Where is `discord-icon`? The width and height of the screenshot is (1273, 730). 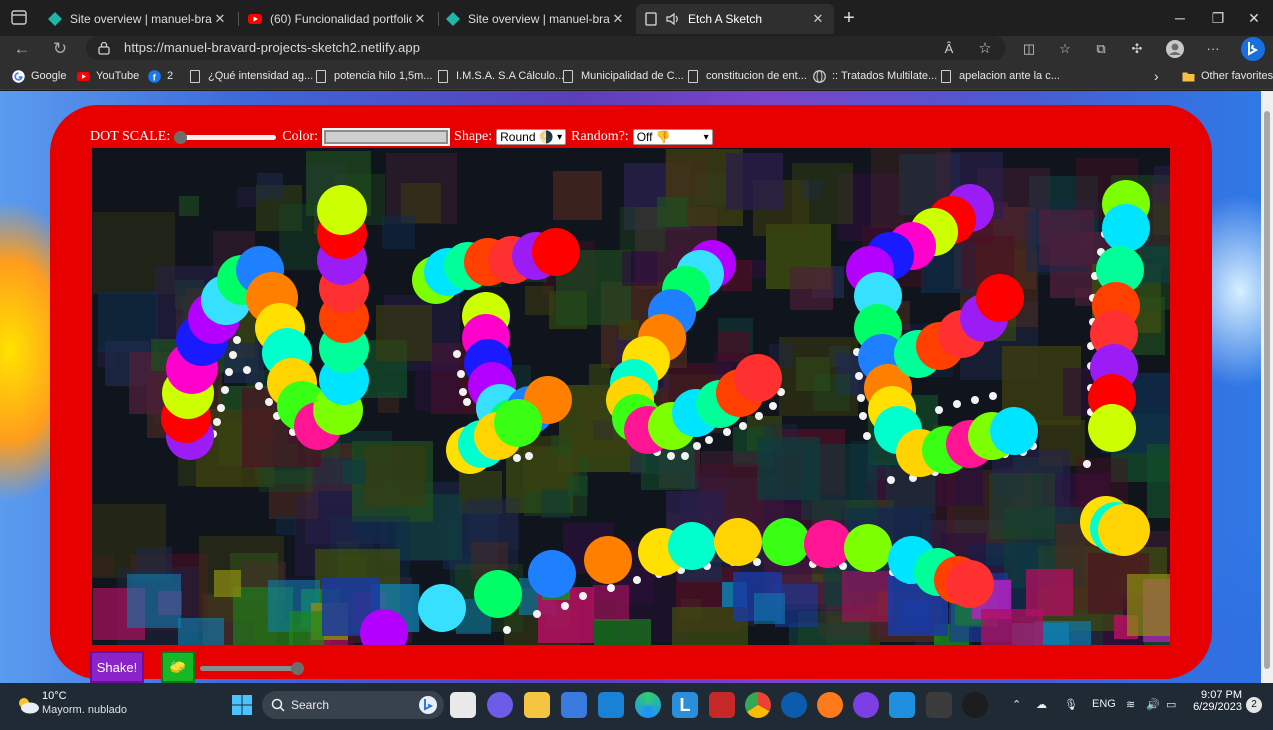 discord-icon is located at coordinates (866, 705).